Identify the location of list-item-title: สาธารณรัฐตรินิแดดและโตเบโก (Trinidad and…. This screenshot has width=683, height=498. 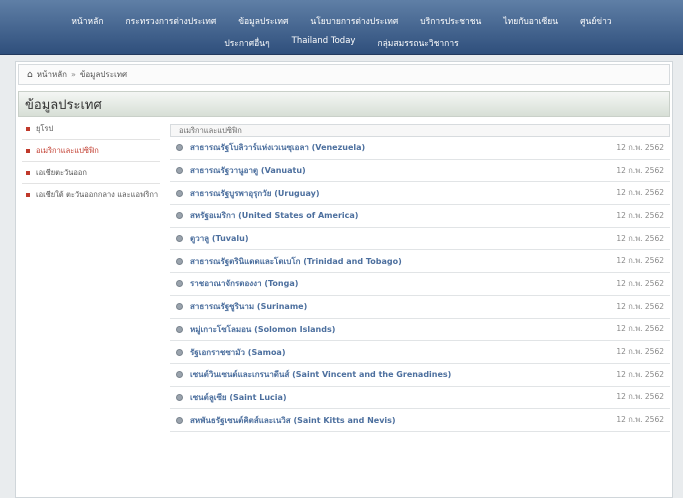
(403, 261).